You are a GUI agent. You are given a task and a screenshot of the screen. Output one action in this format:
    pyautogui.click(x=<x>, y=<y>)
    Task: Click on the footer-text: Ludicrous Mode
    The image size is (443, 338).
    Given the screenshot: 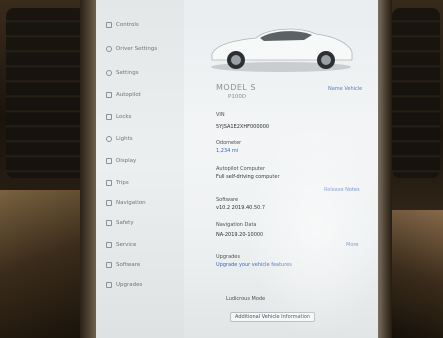 What is the action you would take?
    pyautogui.click(x=246, y=299)
    